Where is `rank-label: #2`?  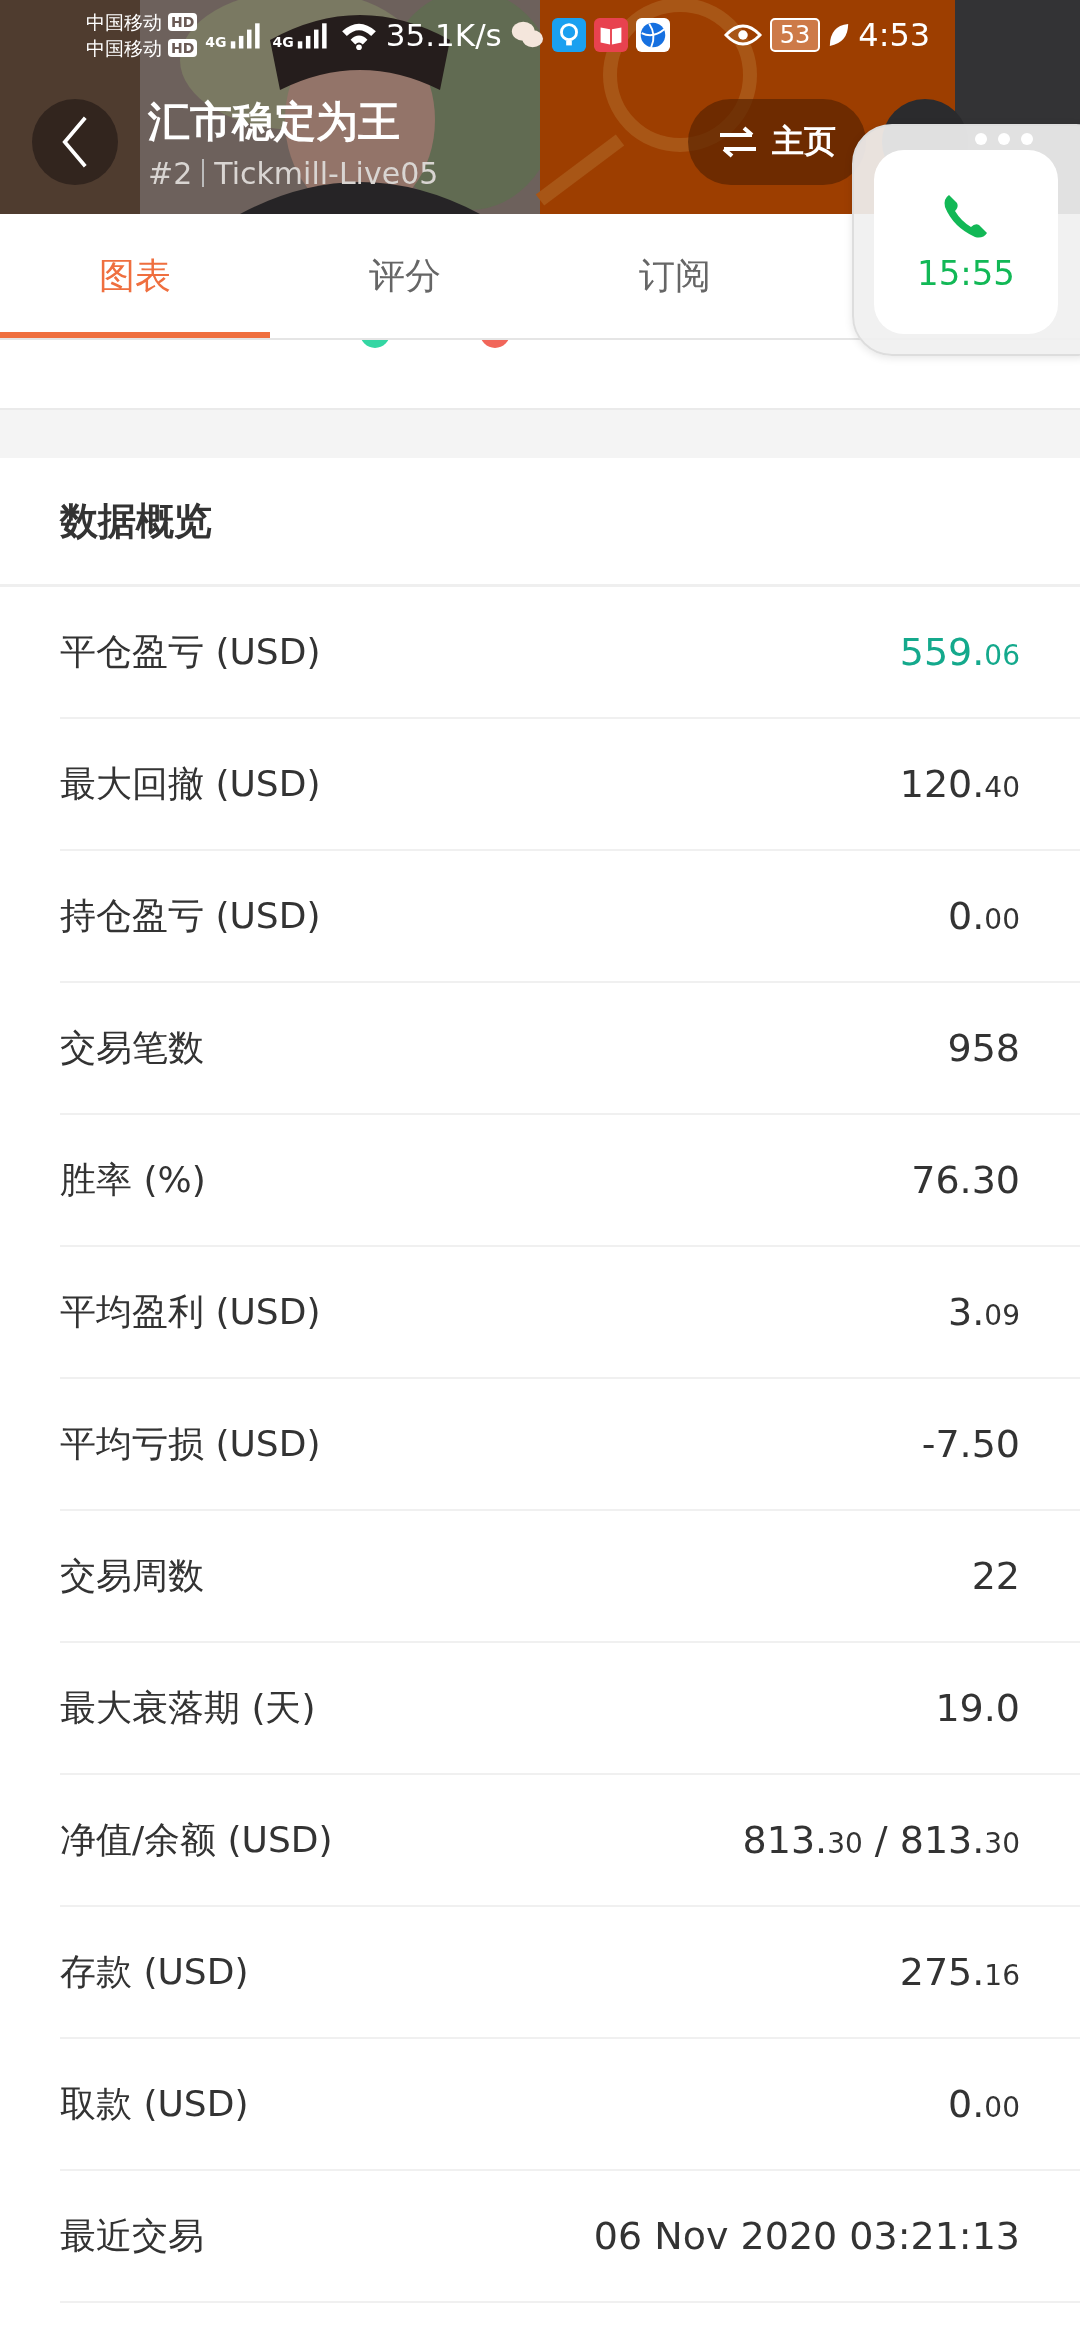 rank-label: #2 is located at coordinates (170, 173).